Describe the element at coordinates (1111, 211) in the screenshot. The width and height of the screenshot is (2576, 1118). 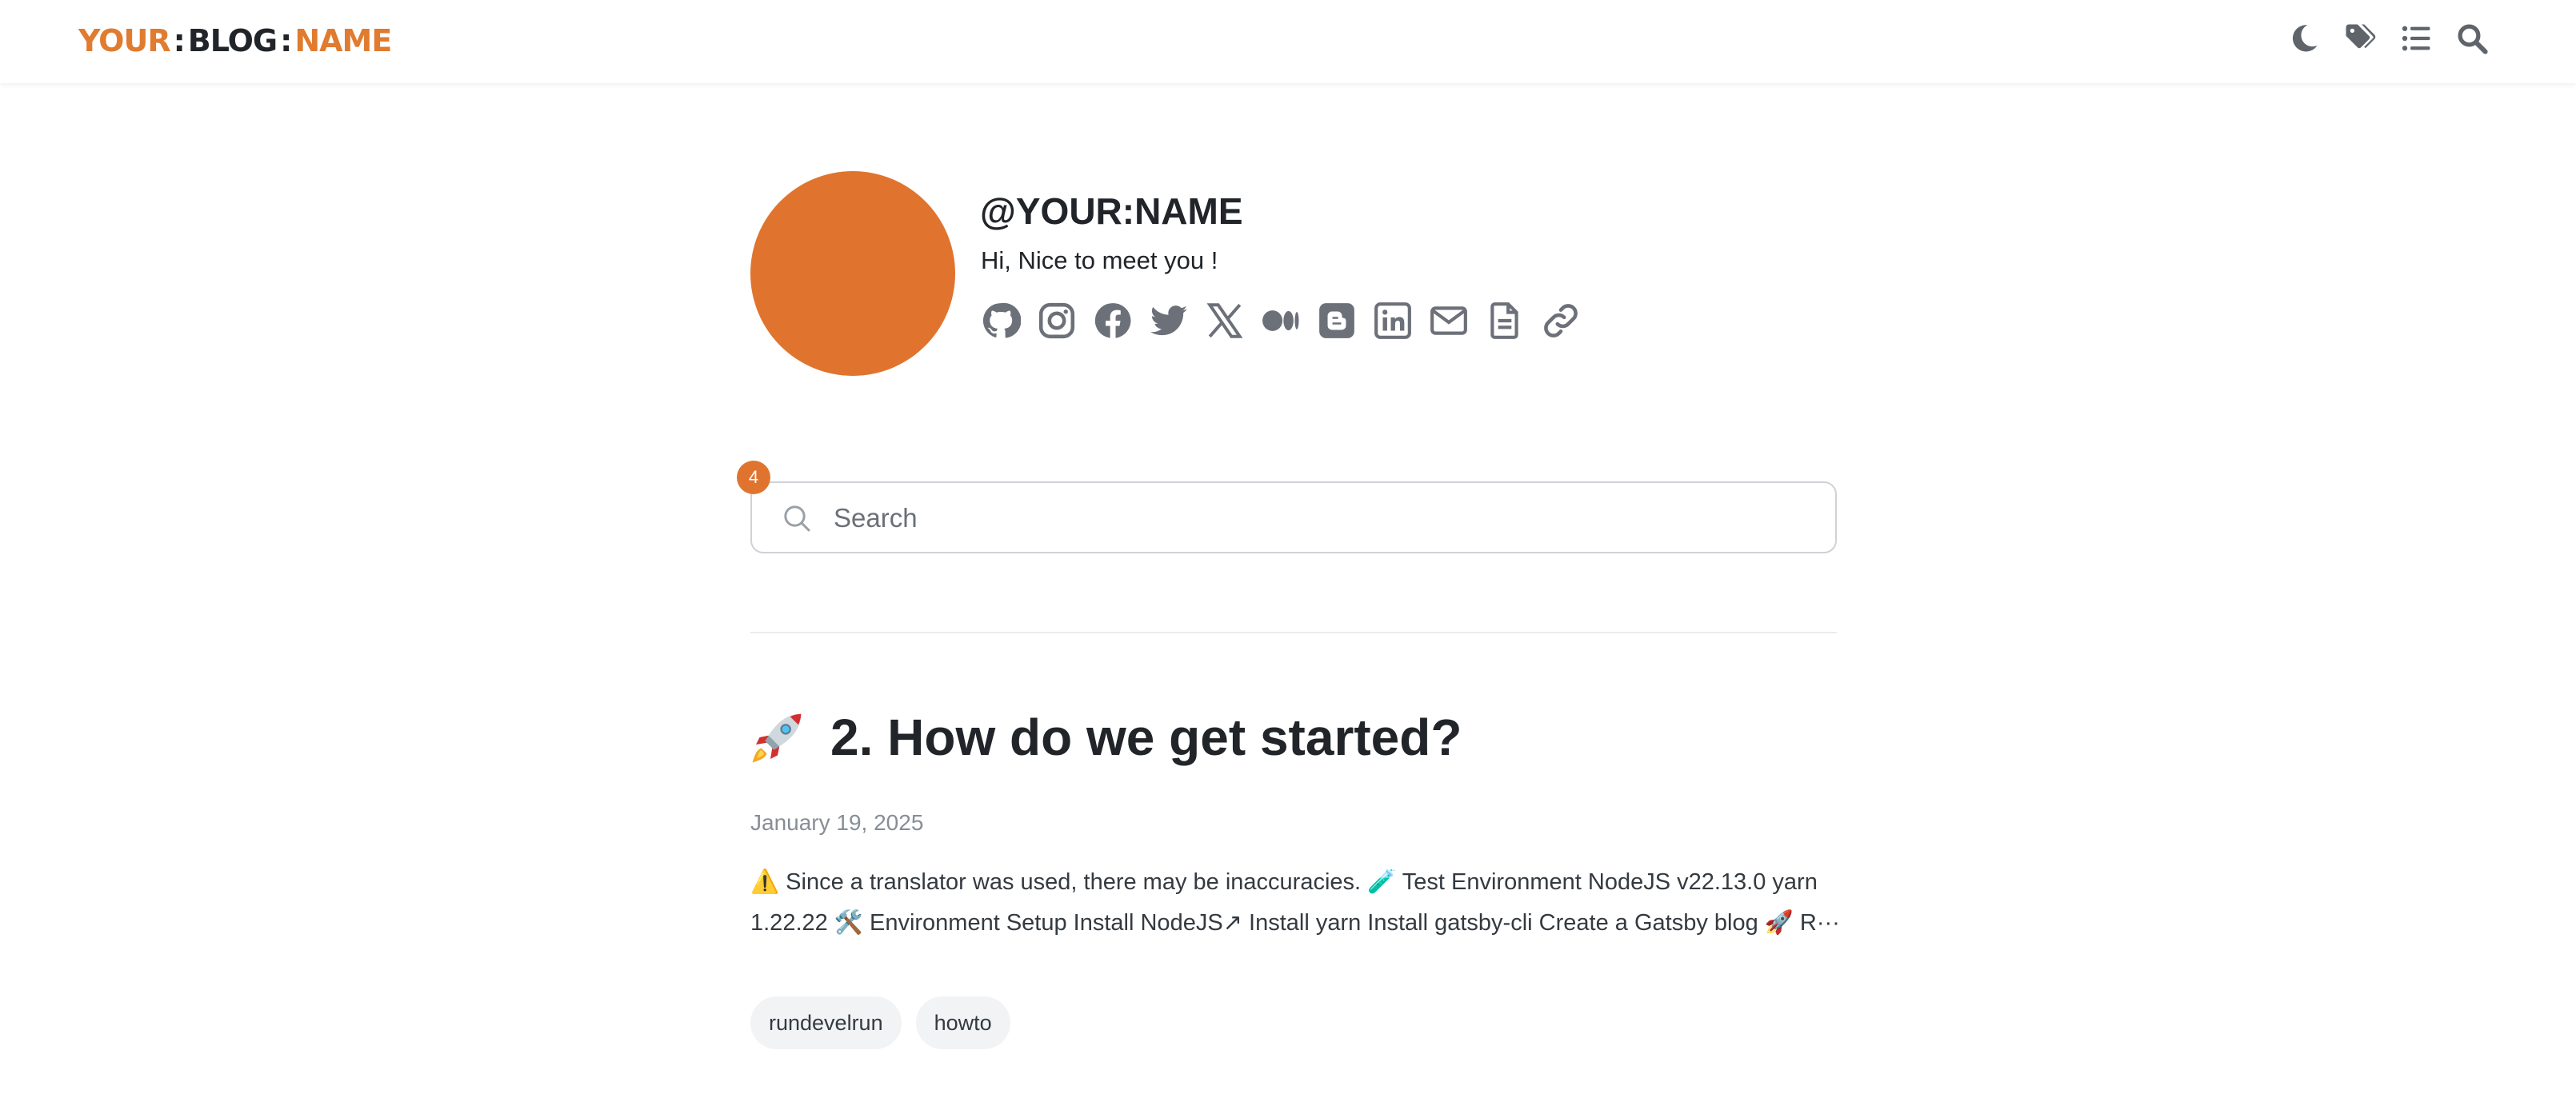
I see `profile-username: @YOUR:NAME` at that location.